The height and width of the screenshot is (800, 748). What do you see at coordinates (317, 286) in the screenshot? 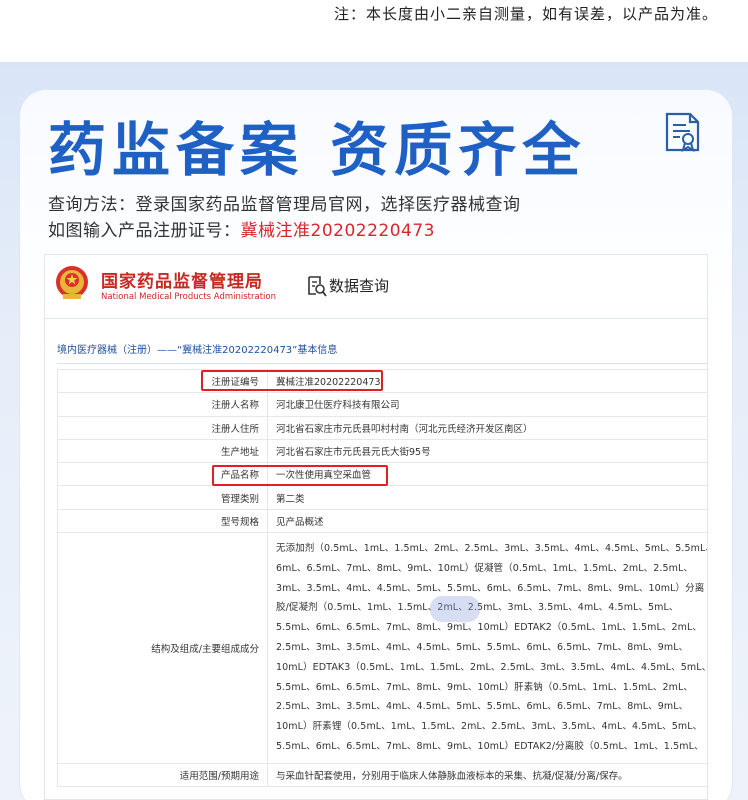
I see `search-document-icon` at bounding box center [317, 286].